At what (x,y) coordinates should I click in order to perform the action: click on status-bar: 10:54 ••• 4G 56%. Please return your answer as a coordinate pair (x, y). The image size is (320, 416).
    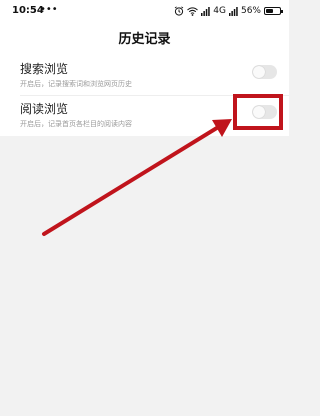
    Looking at the image, I should click on (144, 12).